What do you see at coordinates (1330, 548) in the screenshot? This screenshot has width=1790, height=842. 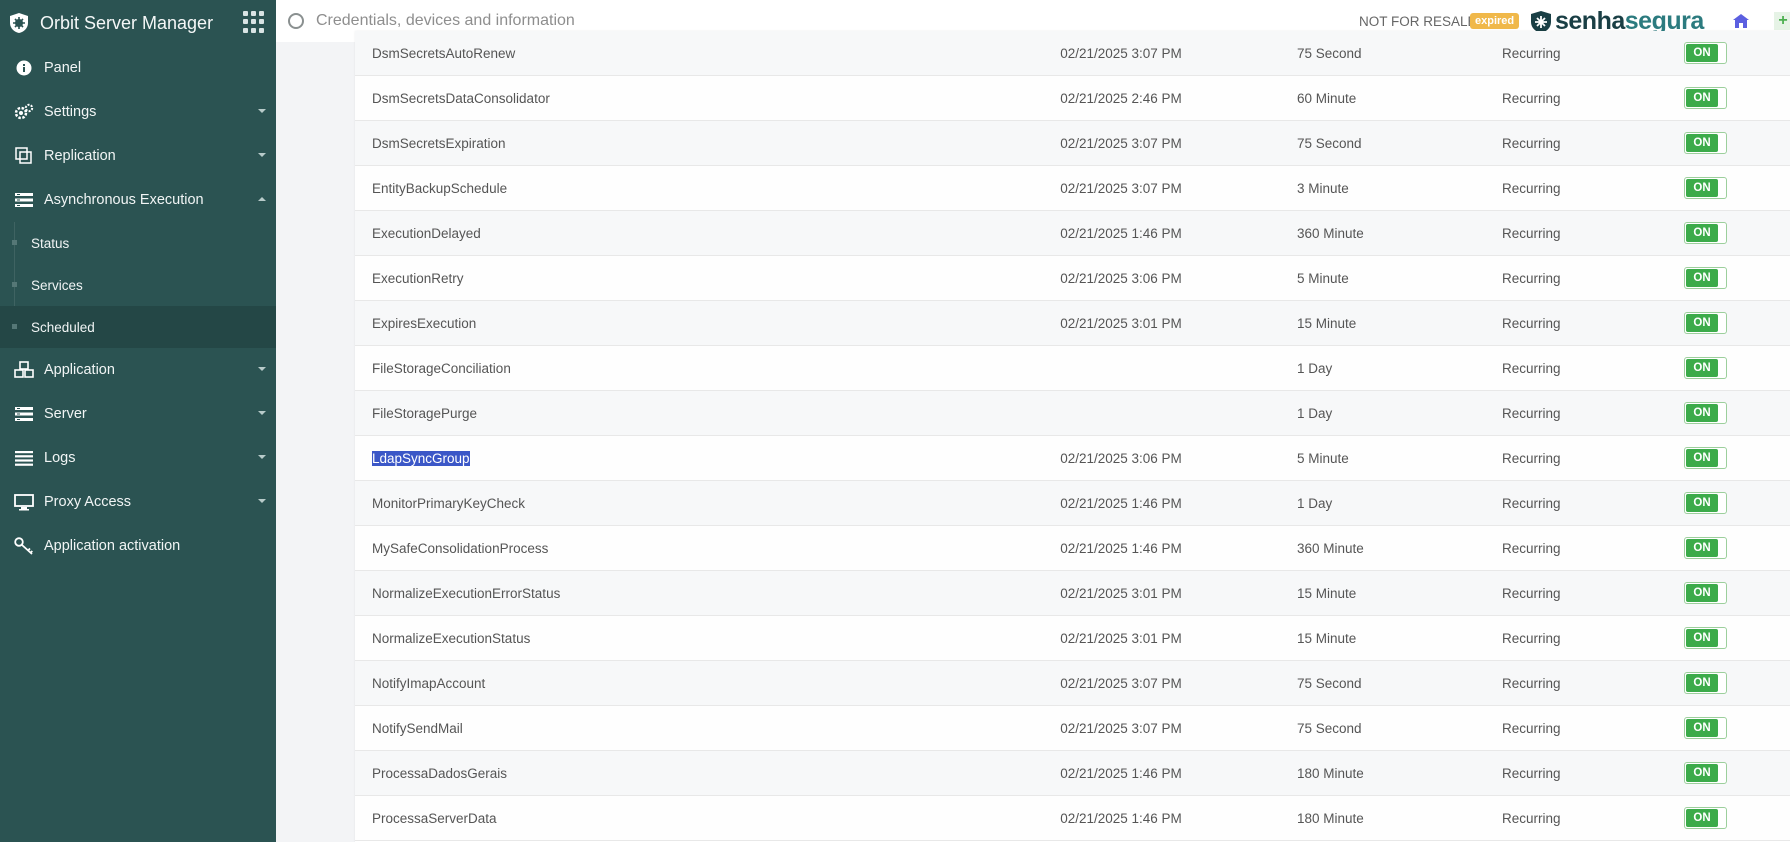 I see `interval: 360 Minute` at bounding box center [1330, 548].